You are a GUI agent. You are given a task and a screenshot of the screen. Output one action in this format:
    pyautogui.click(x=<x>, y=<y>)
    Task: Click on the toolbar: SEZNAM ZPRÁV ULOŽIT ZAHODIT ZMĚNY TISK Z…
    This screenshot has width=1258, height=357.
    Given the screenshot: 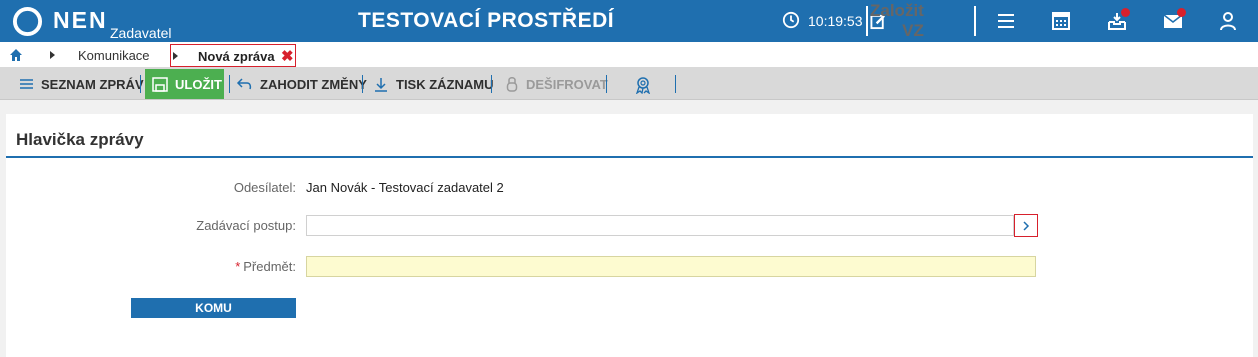 What is the action you would take?
    pyautogui.click(x=629, y=84)
    